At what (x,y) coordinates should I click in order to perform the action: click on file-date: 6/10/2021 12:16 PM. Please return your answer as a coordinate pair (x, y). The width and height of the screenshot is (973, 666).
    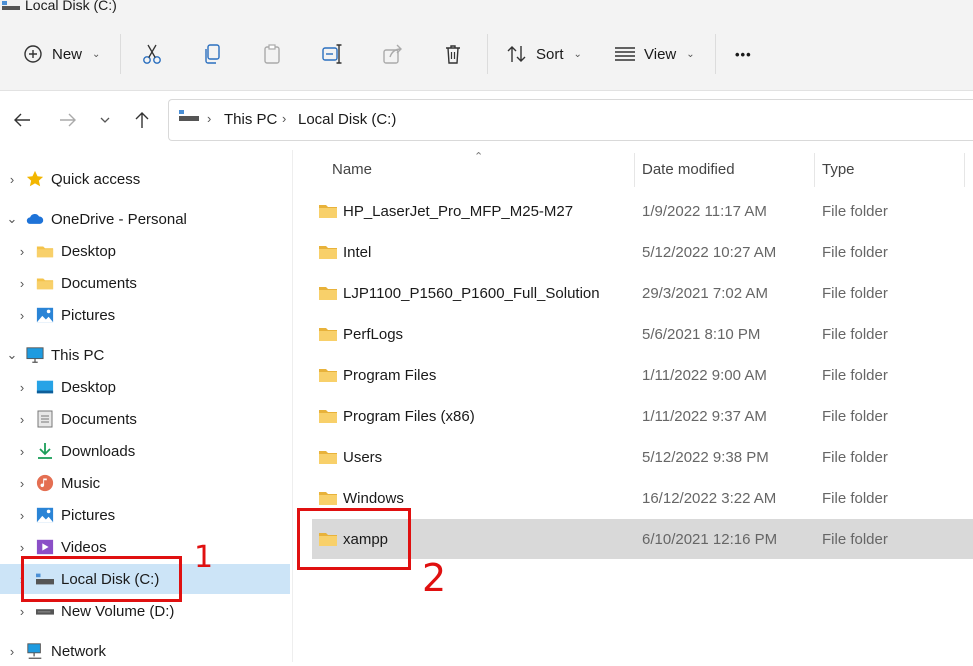
    Looking at the image, I should click on (710, 539).